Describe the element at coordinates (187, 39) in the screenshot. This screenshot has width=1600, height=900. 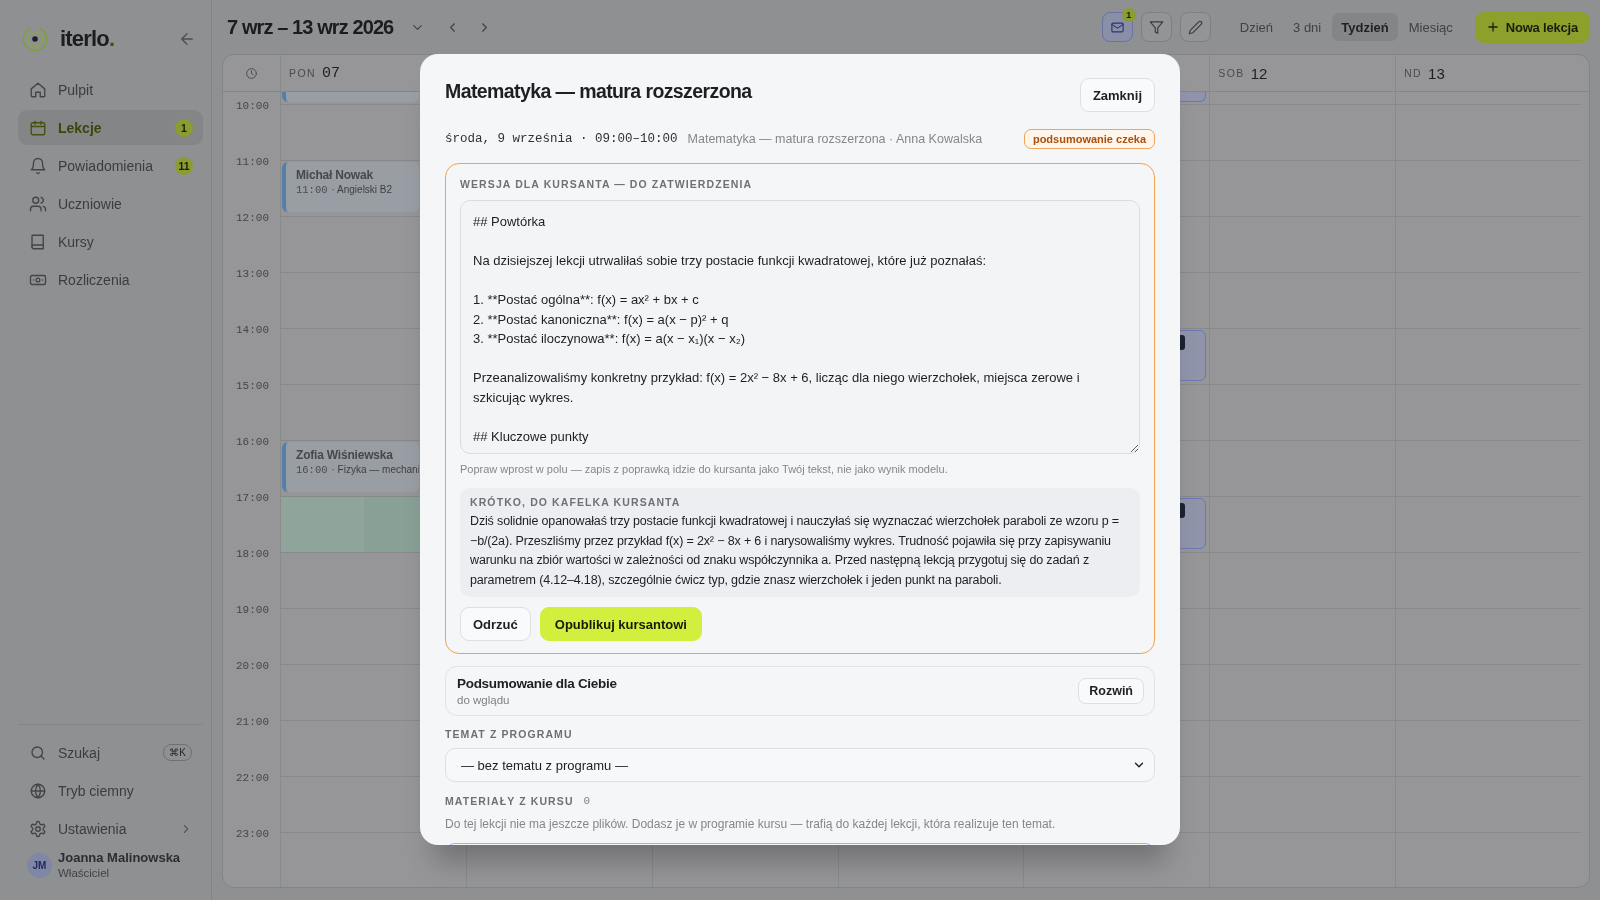
I see `arrow-left-icon` at that location.